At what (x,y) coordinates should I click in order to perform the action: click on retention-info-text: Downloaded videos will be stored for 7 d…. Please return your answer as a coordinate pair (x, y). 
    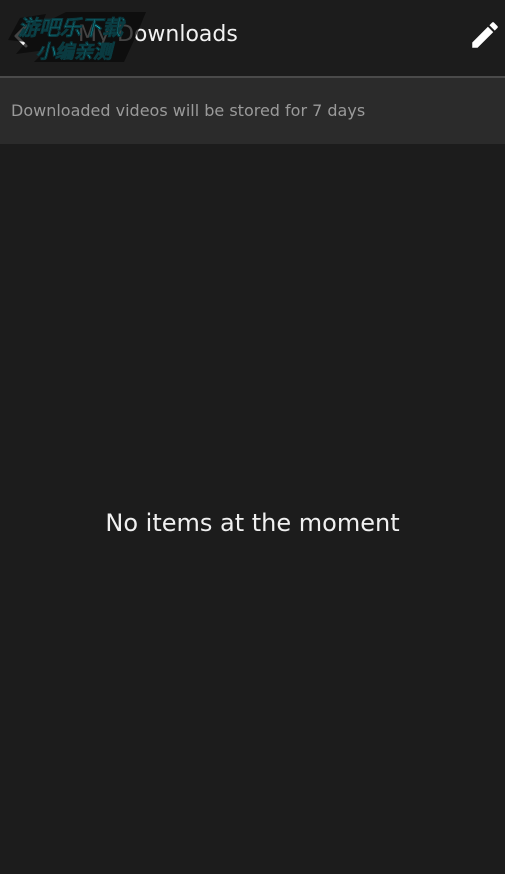
    Looking at the image, I should click on (188, 110).